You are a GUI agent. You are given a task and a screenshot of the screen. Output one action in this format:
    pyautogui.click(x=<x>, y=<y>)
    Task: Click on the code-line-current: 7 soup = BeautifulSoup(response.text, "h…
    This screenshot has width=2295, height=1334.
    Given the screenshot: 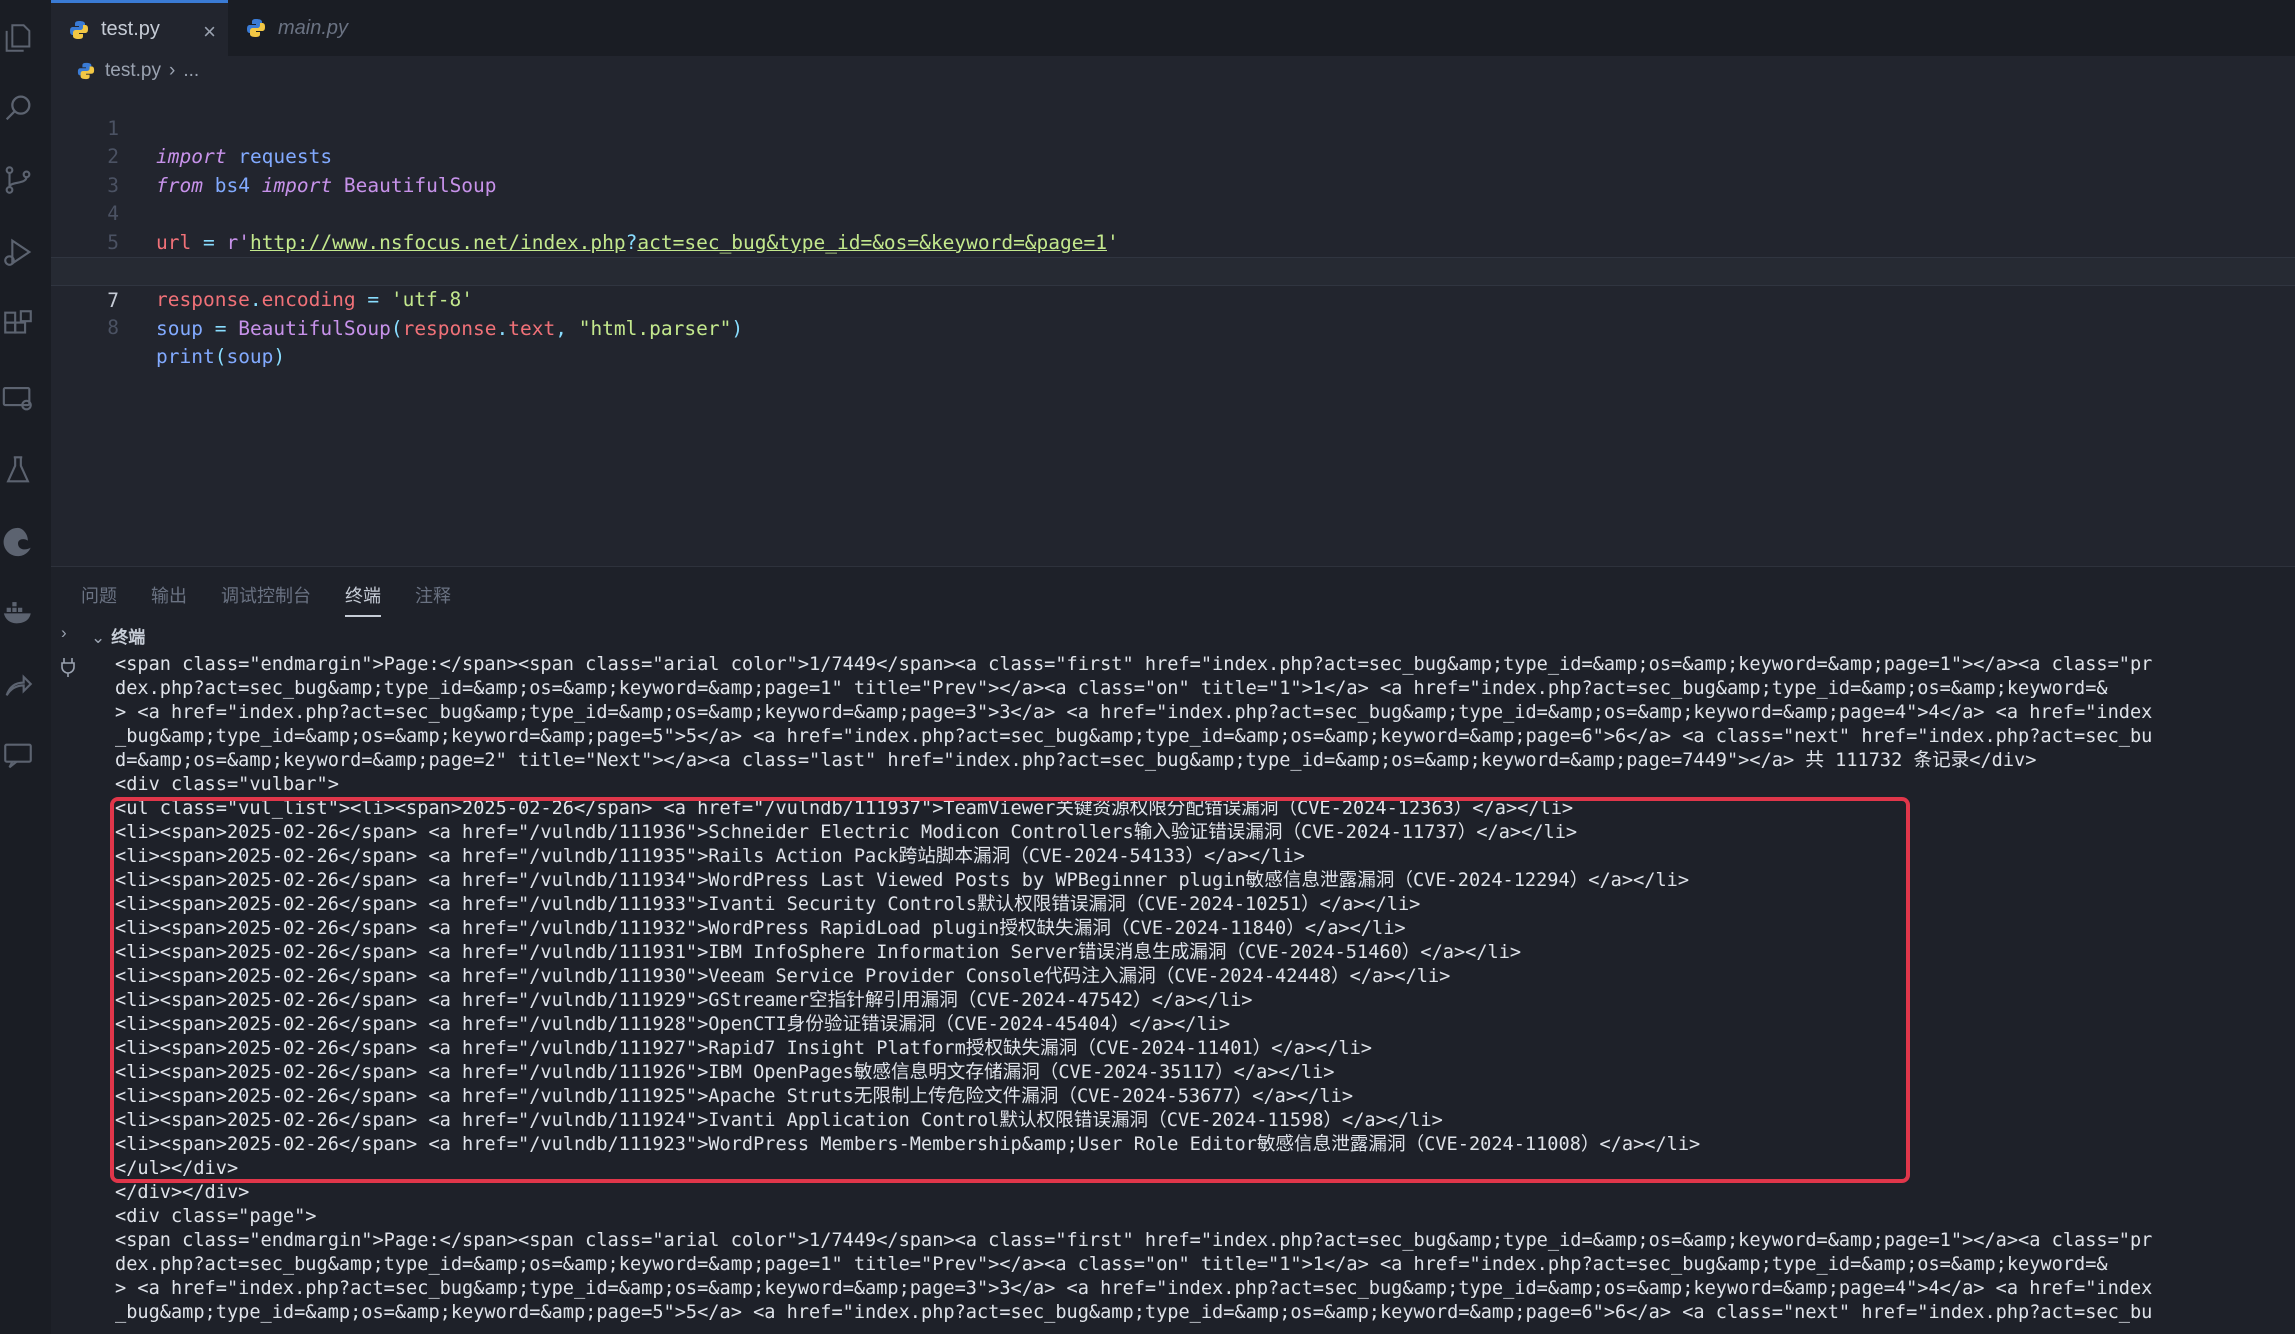 What is the action you would take?
    pyautogui.click(x=1173, y=298)
    